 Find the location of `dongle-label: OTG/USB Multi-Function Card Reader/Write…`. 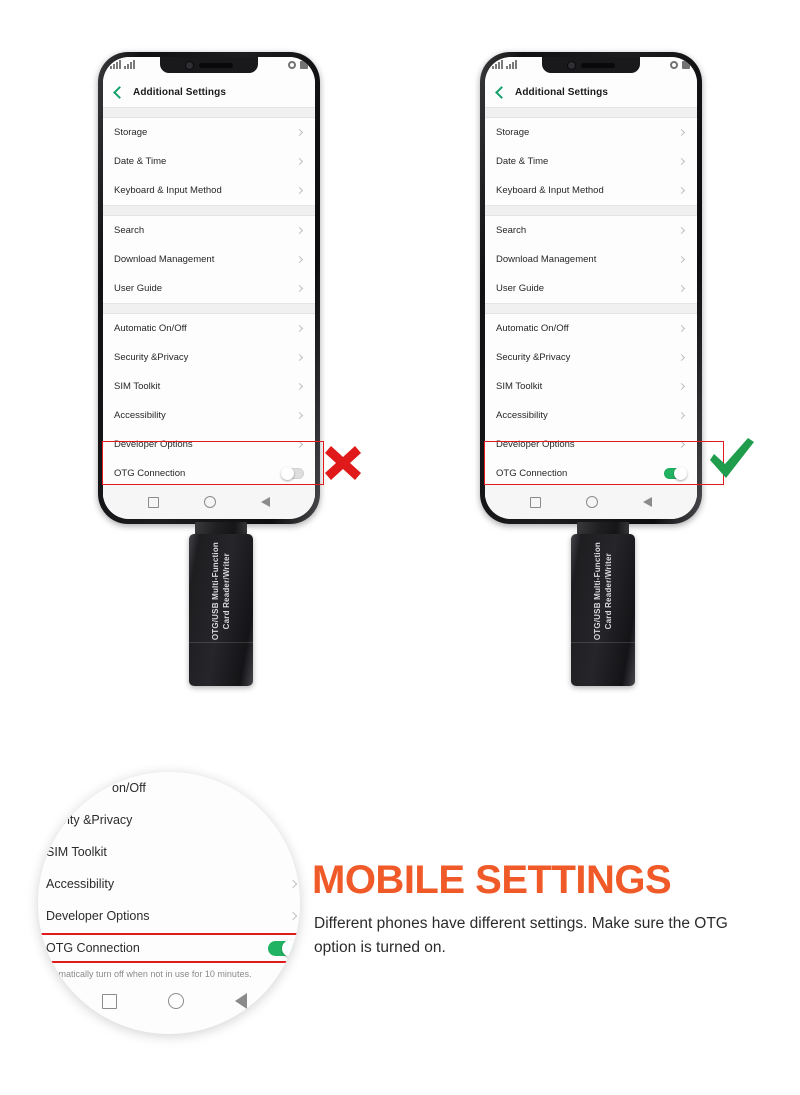

dongle-label: OTG/USB Multi-Function Card Reader/Write… is located at coordinates (221, 591).